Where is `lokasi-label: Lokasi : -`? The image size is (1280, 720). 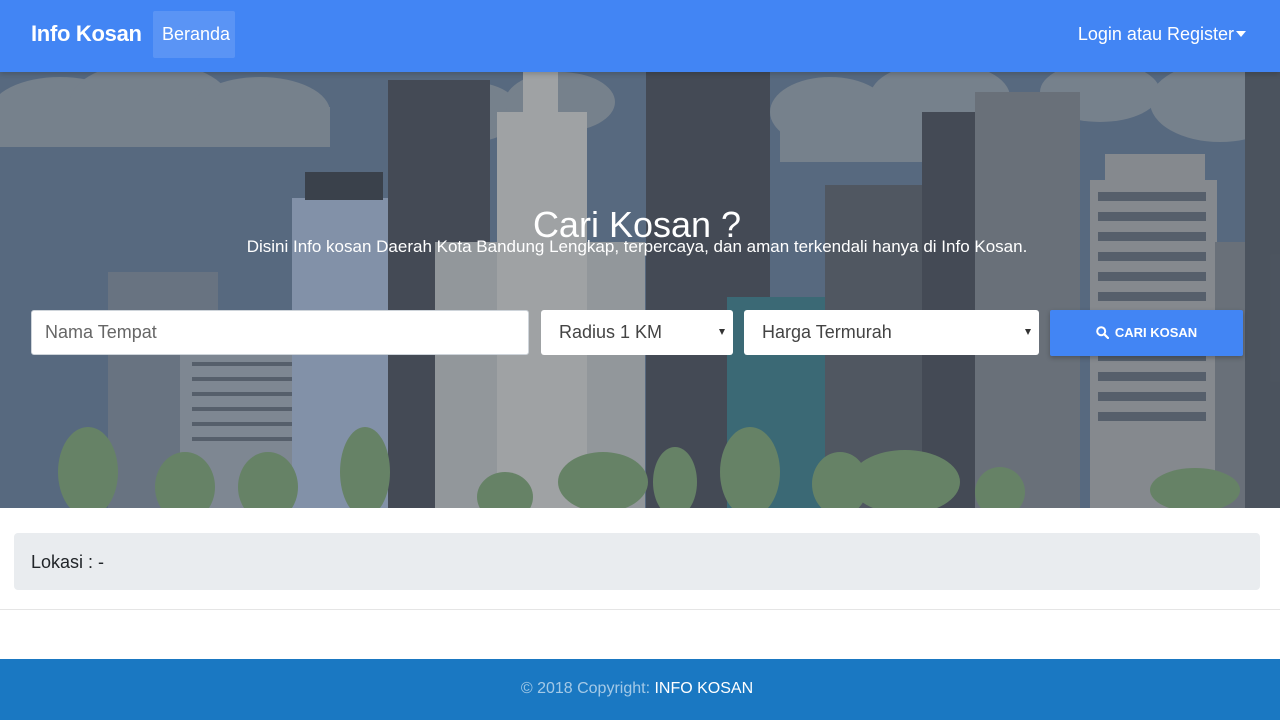 lokasi-label: Lokasi : - is located at coordinates (68, 562).